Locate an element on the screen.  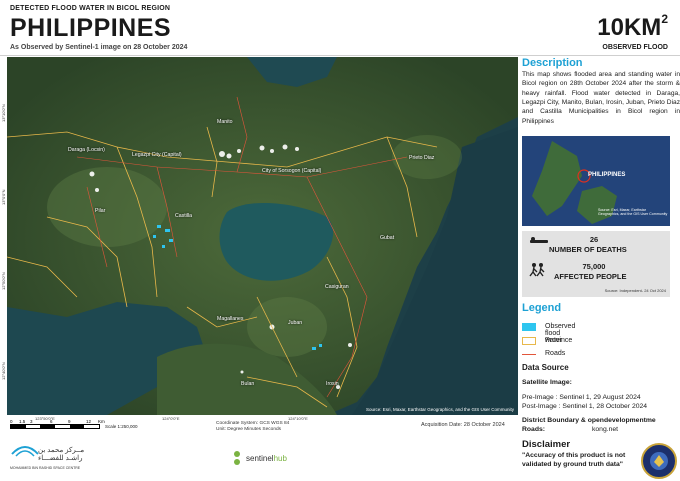
place-casiguran: Casiguran is located at coordinates (337, 287).